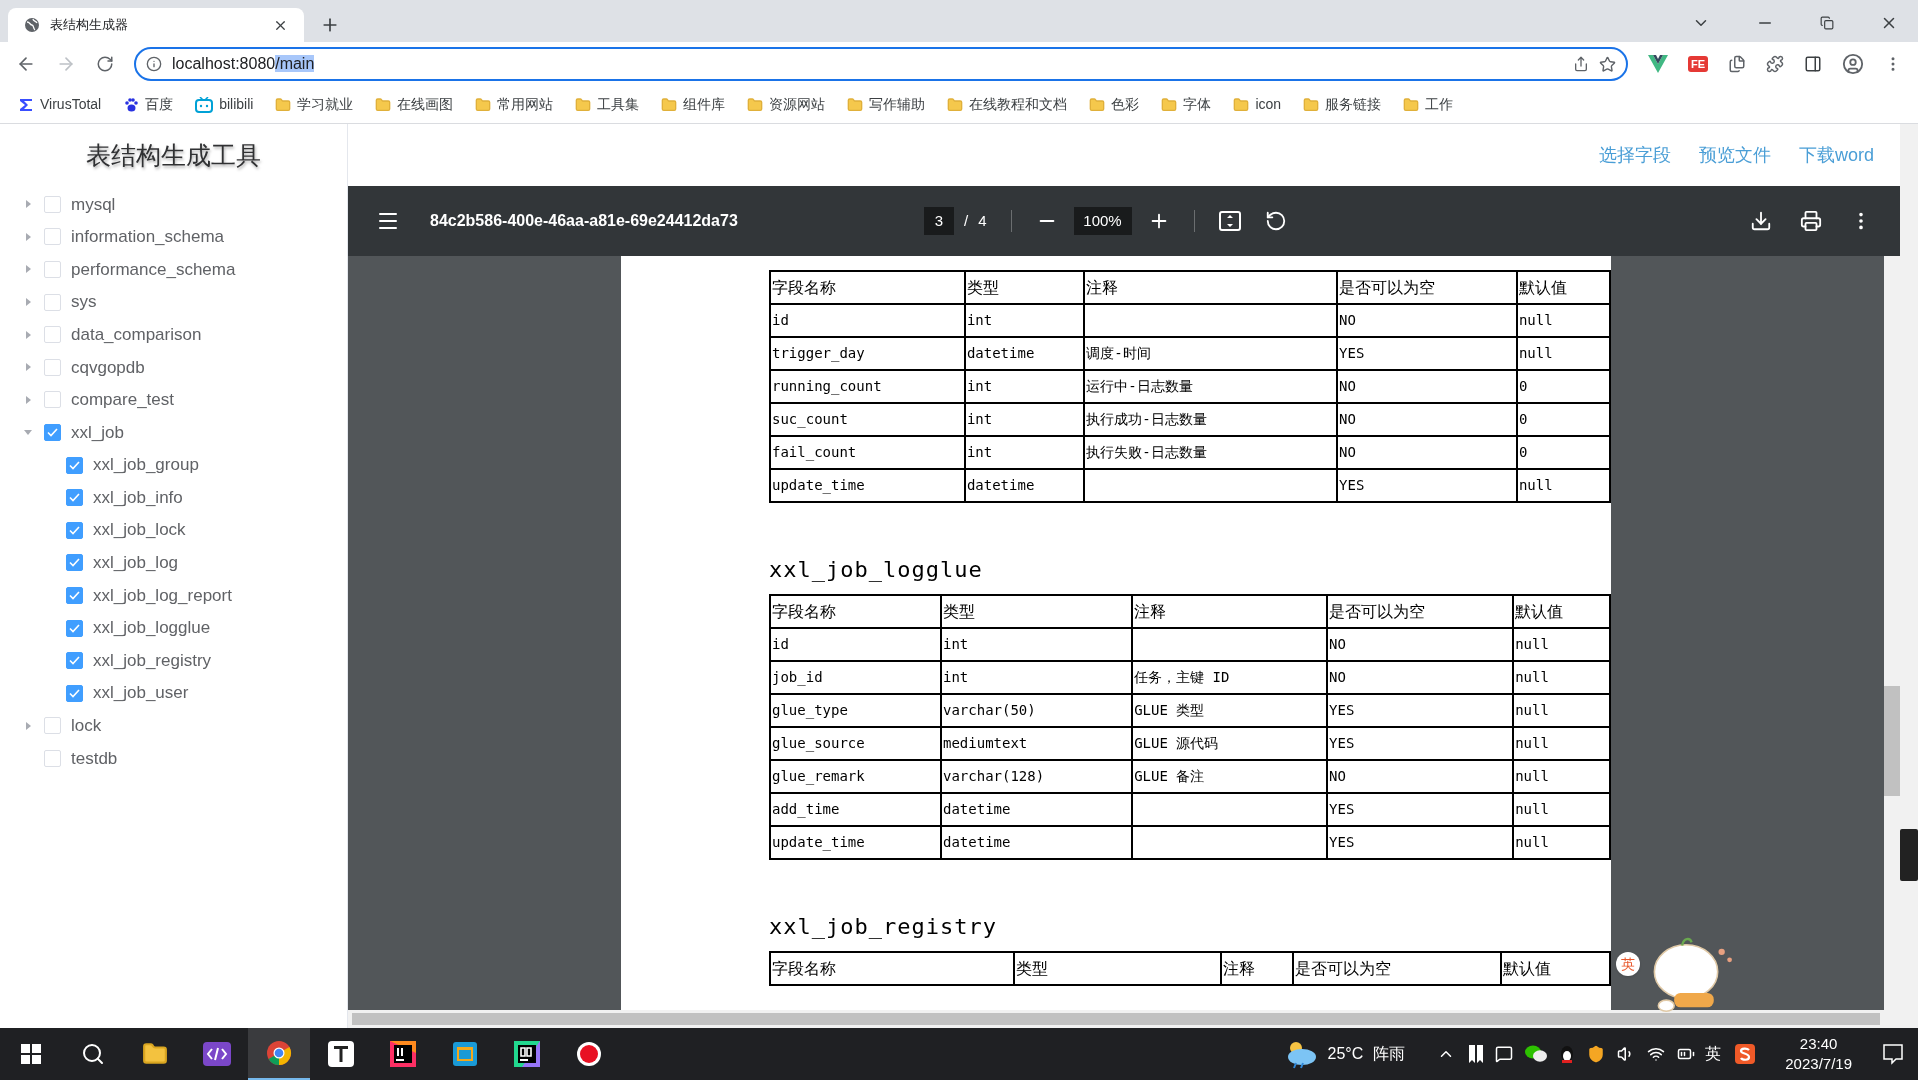  What do you see at coordinates (236, 104) in the screenshot?
I see `bookmark-item: bilibili` at bounding box center [236, 104].